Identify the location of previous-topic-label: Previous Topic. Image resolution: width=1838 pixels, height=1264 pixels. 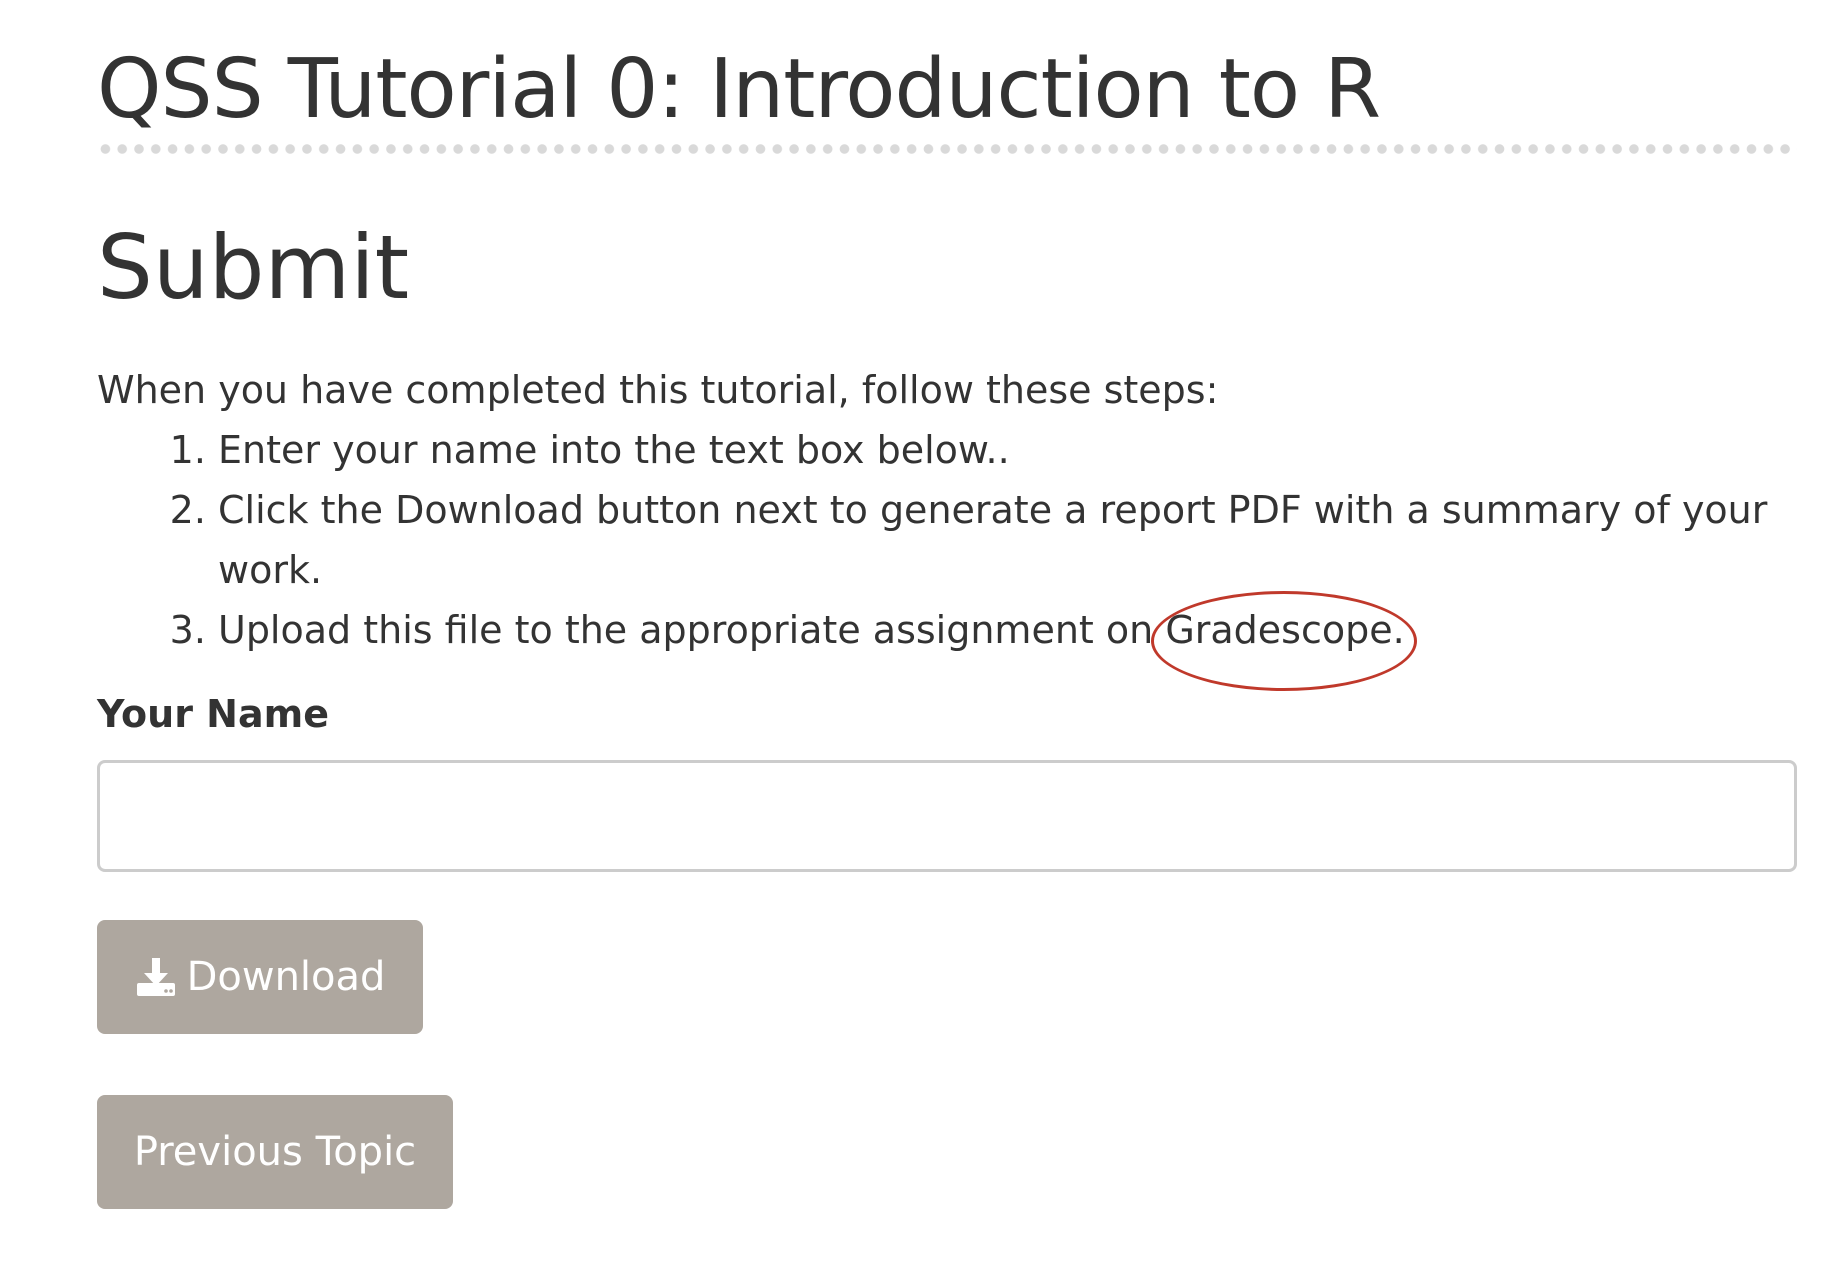
(275, 1152).